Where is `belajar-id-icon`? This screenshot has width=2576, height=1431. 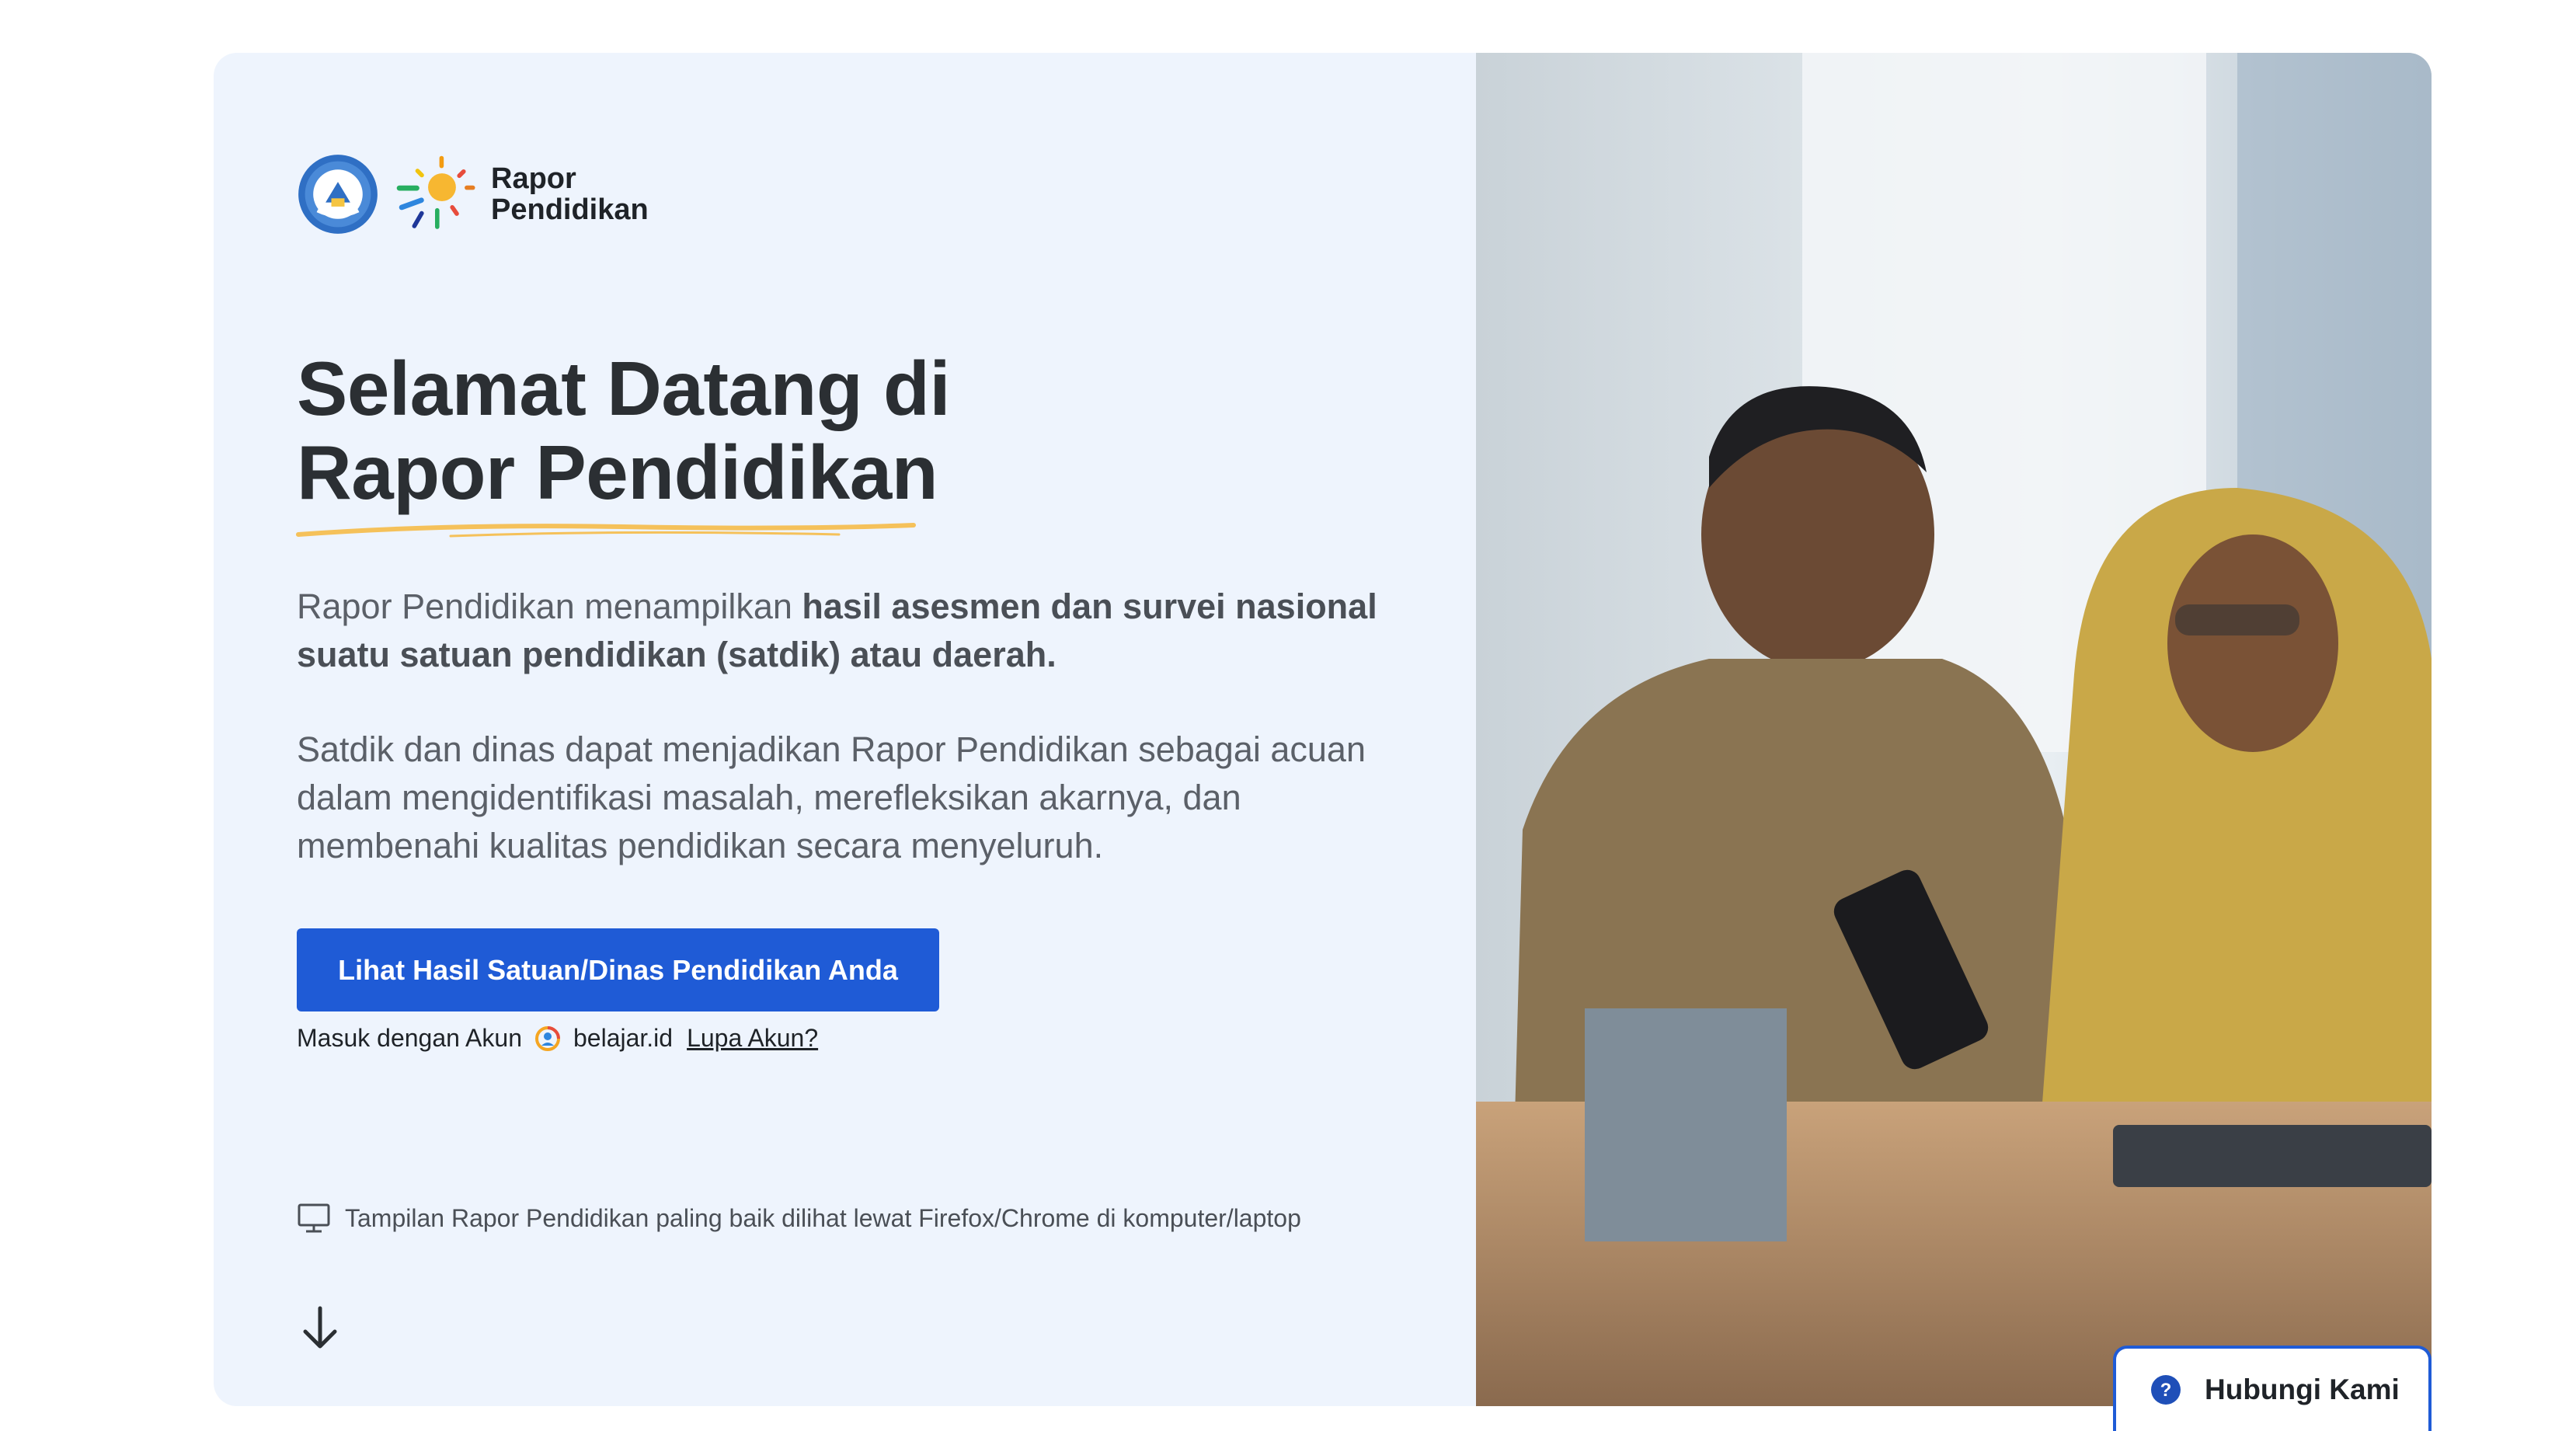
belajar-id-icon is located at coordinates (547, 1038).